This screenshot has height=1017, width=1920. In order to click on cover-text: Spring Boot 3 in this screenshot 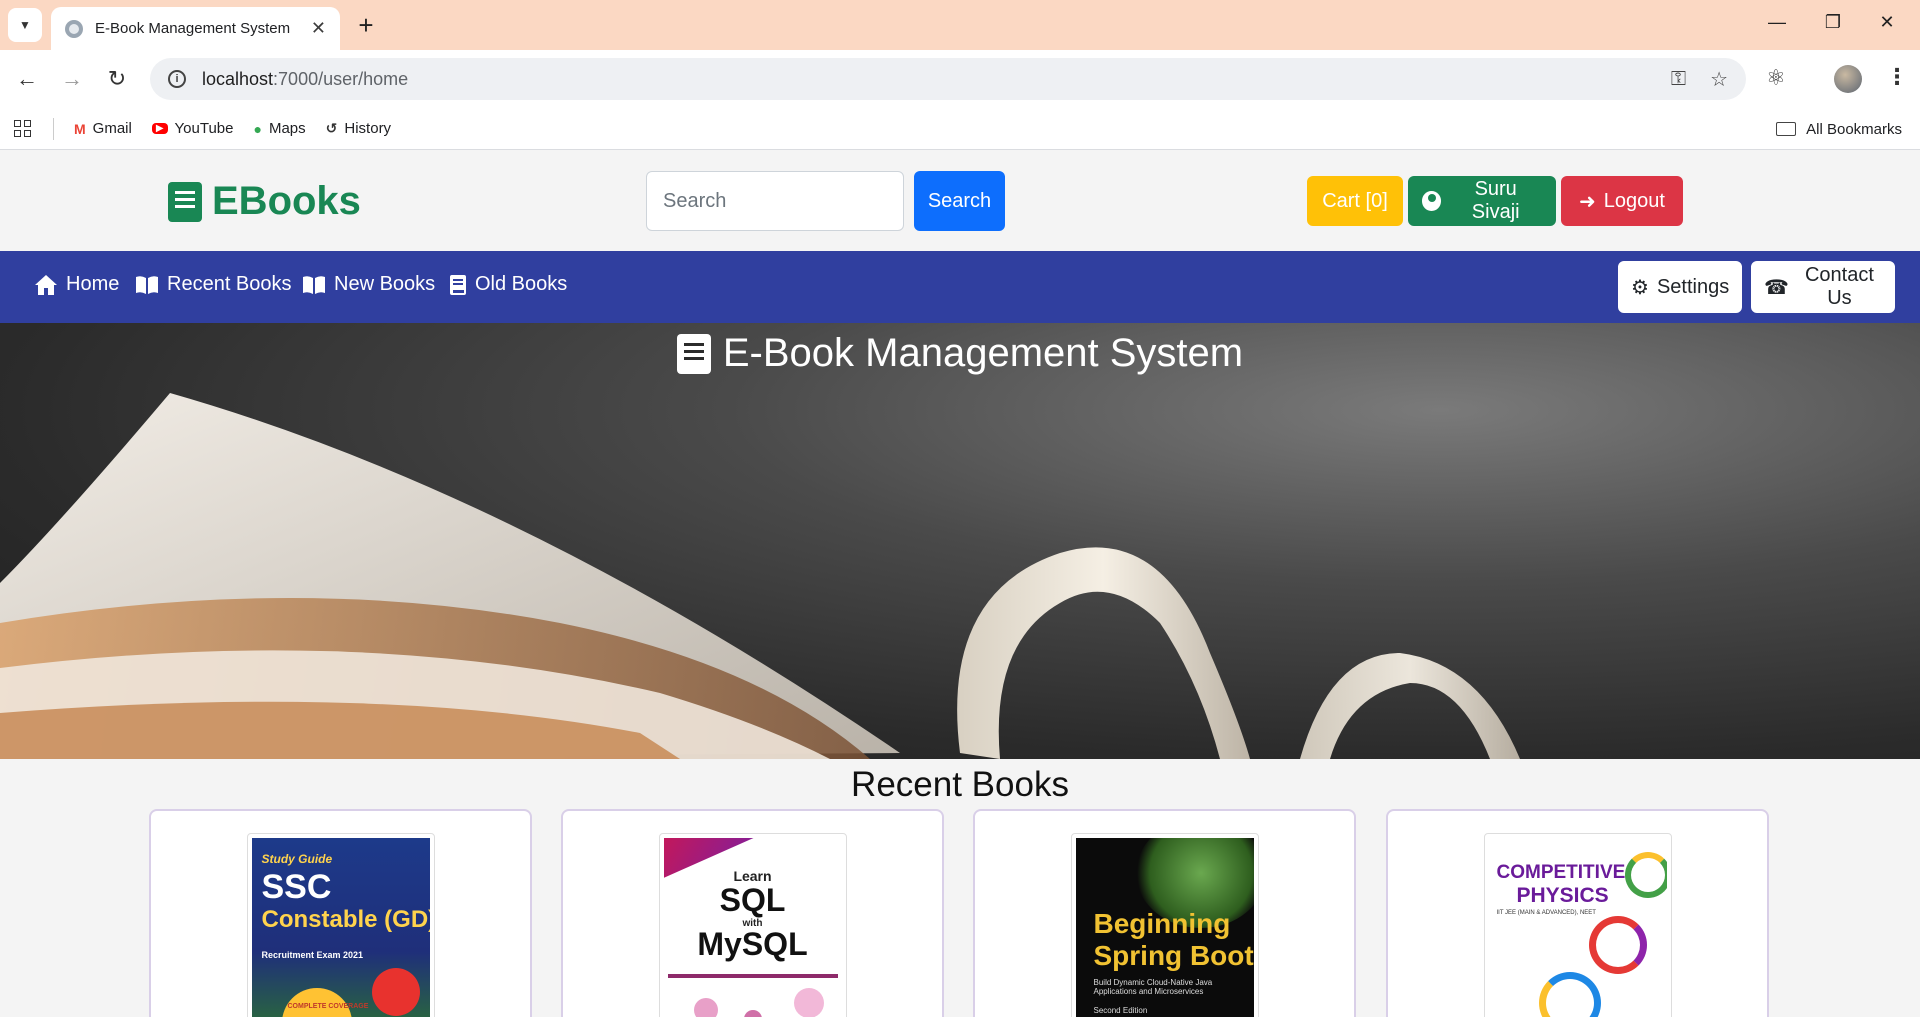, I will do `click(1173, 955)`.